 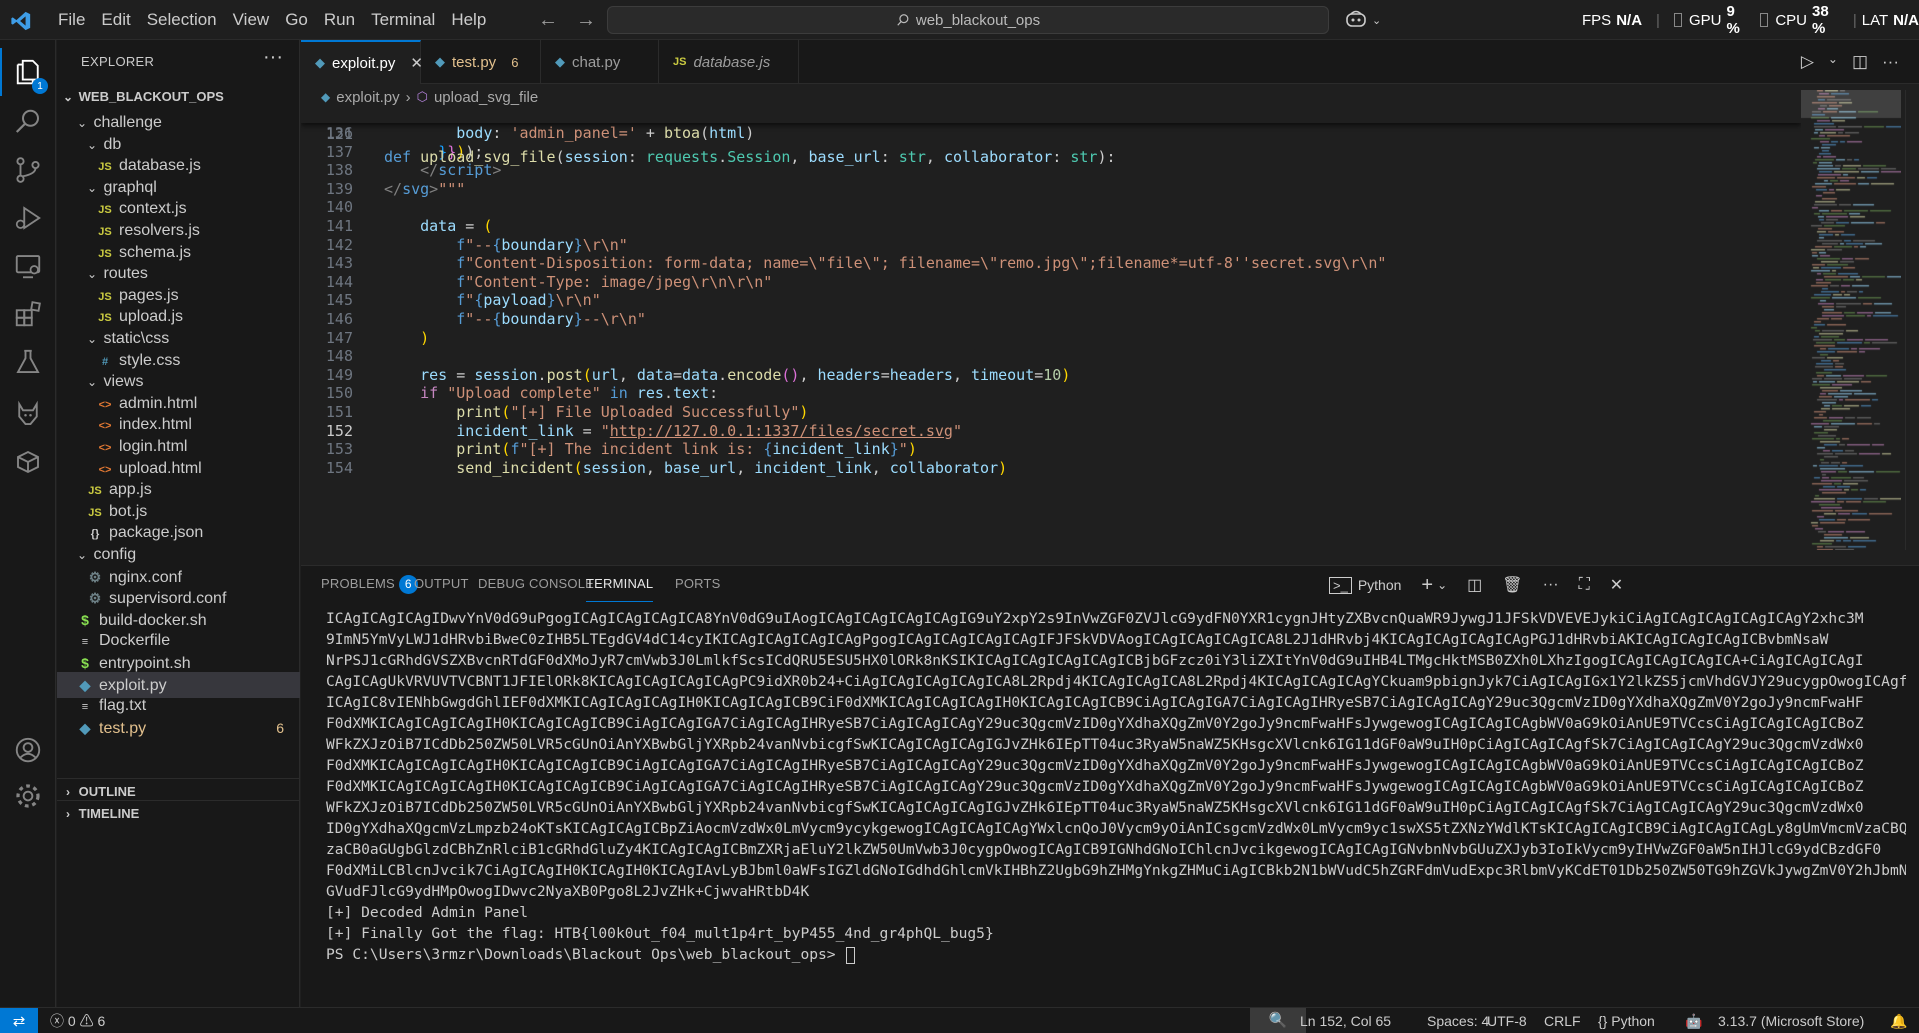 I want to click on tree-label: style.css, so click(x=150, y=360).